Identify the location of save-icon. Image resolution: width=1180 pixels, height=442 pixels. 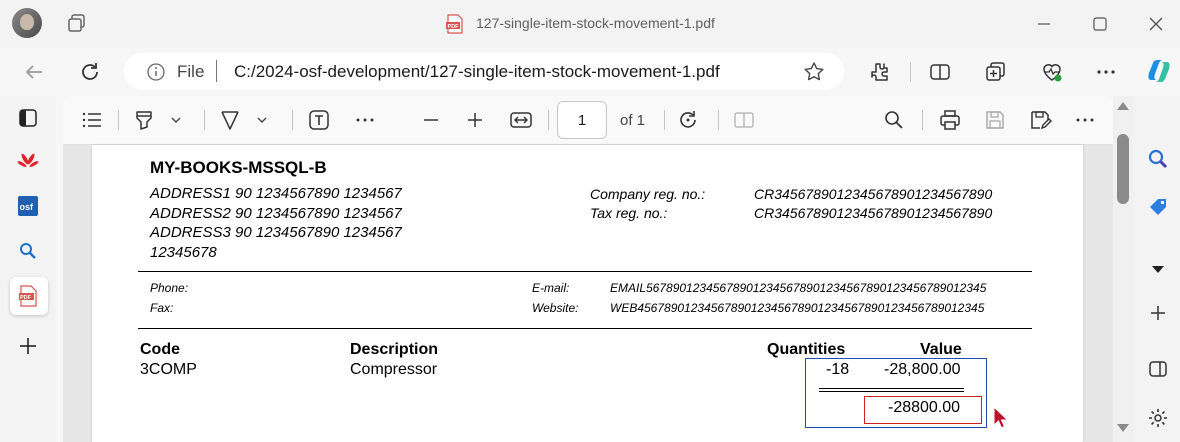
(995, 120).